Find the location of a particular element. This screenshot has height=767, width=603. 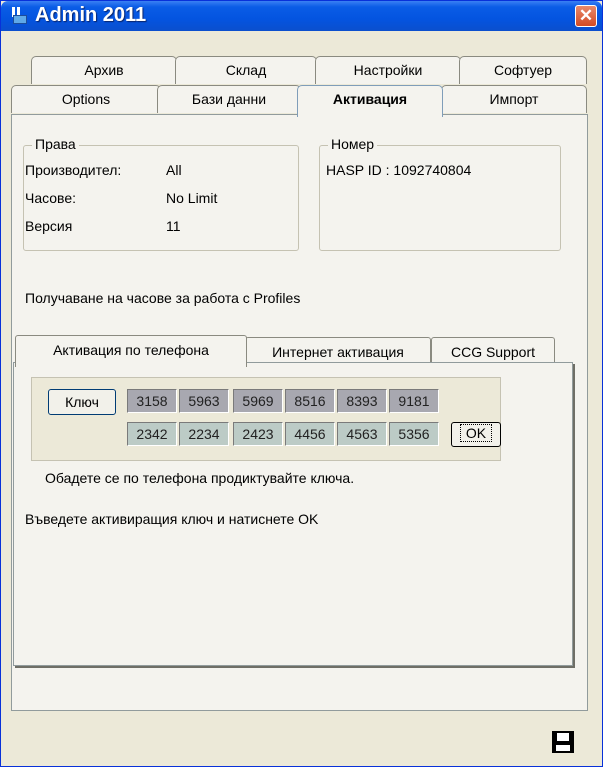

hasp-id: HASP ID : 1092740804 is located at coordinates (399, 170).